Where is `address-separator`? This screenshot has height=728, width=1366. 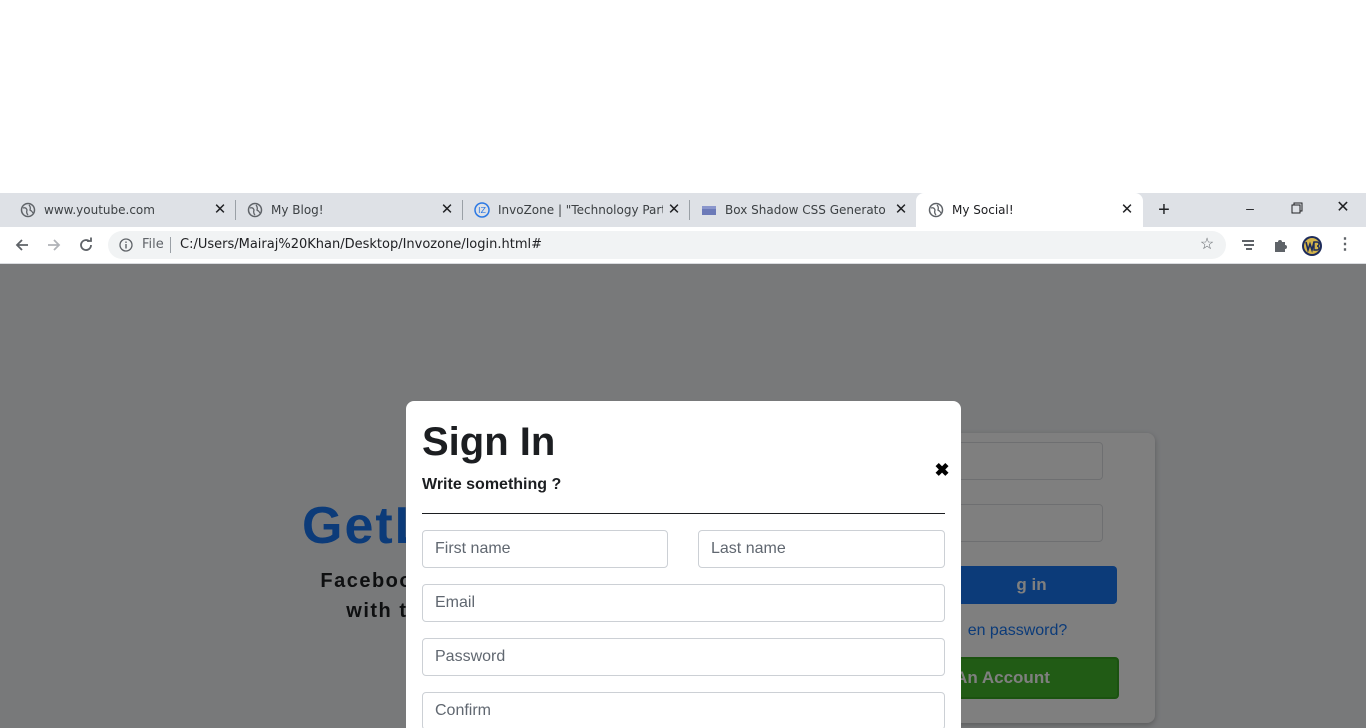
address-separator is located at coordinates (170, 245).